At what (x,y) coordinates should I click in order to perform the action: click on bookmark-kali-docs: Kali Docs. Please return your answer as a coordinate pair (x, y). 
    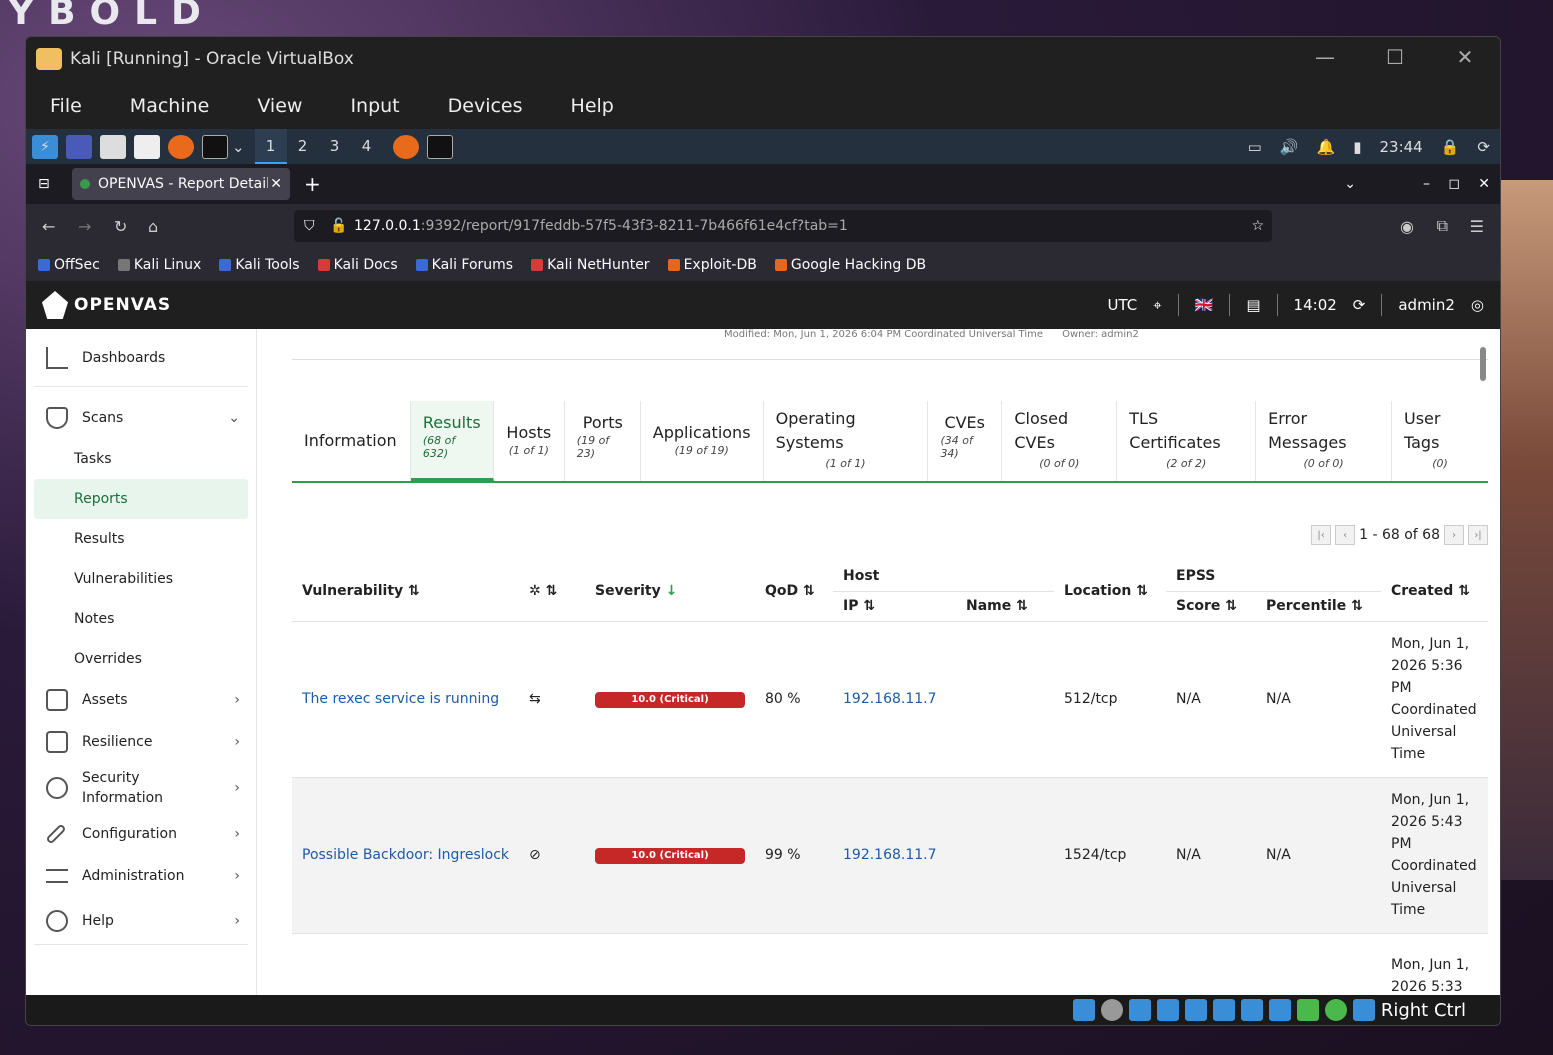
    Looking at the image, I should click on (357, 265).